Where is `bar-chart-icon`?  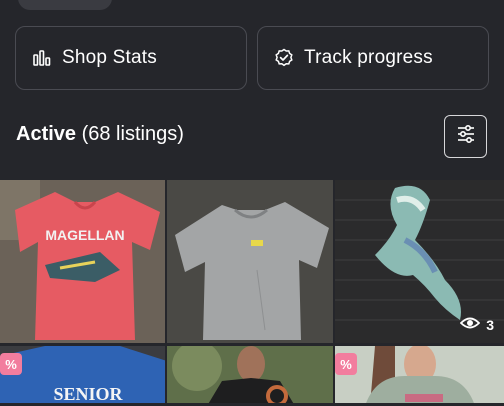
bar-chart-icon is located at coordinates (42, 58).